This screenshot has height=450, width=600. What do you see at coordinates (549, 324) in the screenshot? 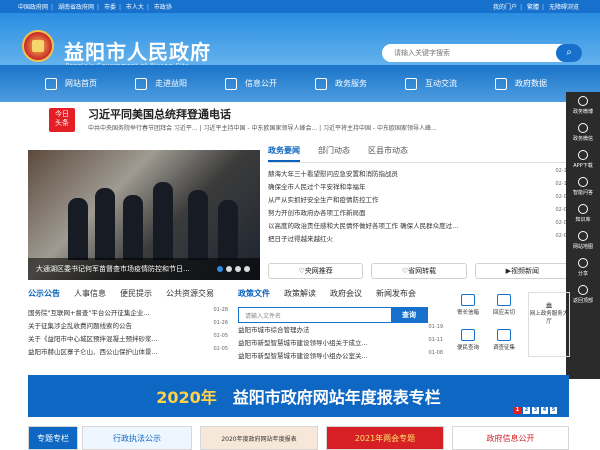
I see `online-service-hall-button: 🏛 网上政务服务大厅` at bounding box center [549, 324].